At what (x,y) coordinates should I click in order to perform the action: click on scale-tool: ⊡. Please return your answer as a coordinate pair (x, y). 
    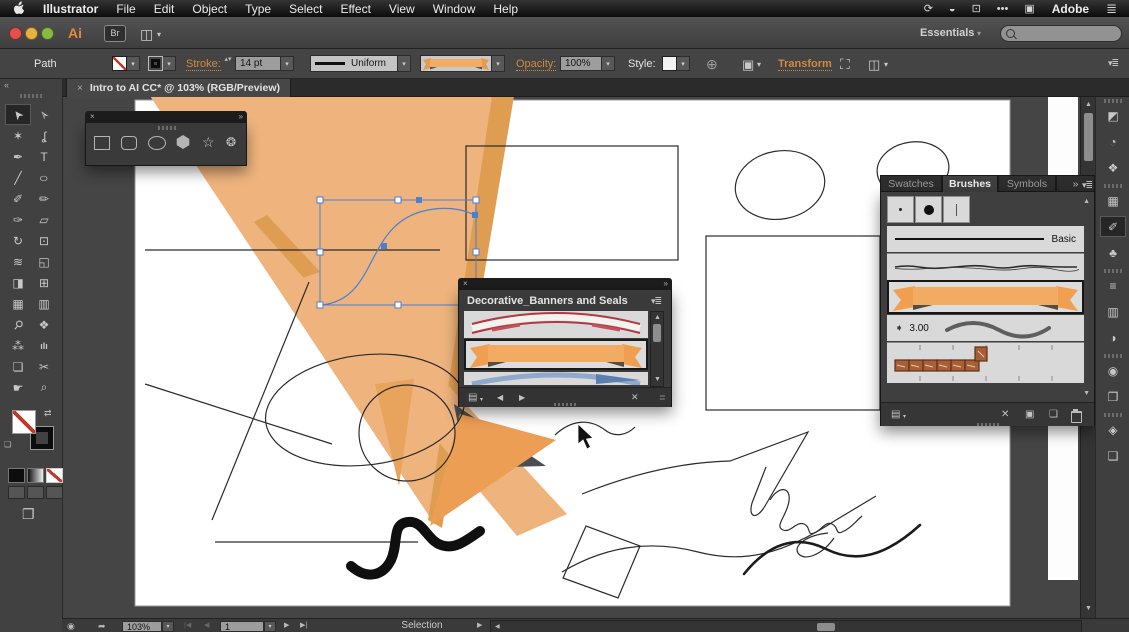
    Looking at the image, I should click on (44, 240).